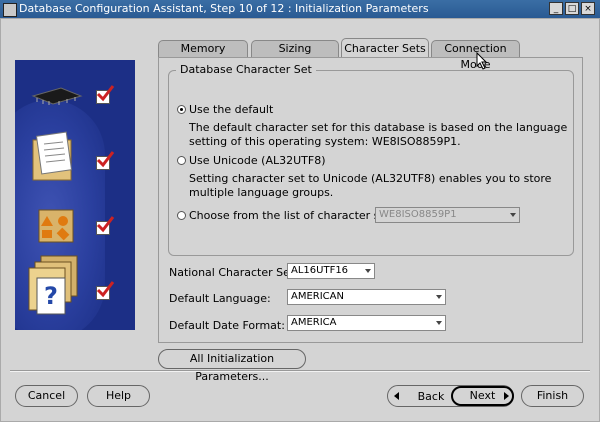  What do you see at coordinates (233, 272) in the screenshot?
I see `national-charset-label: National Character Set:` at bounding box center [233, 272].